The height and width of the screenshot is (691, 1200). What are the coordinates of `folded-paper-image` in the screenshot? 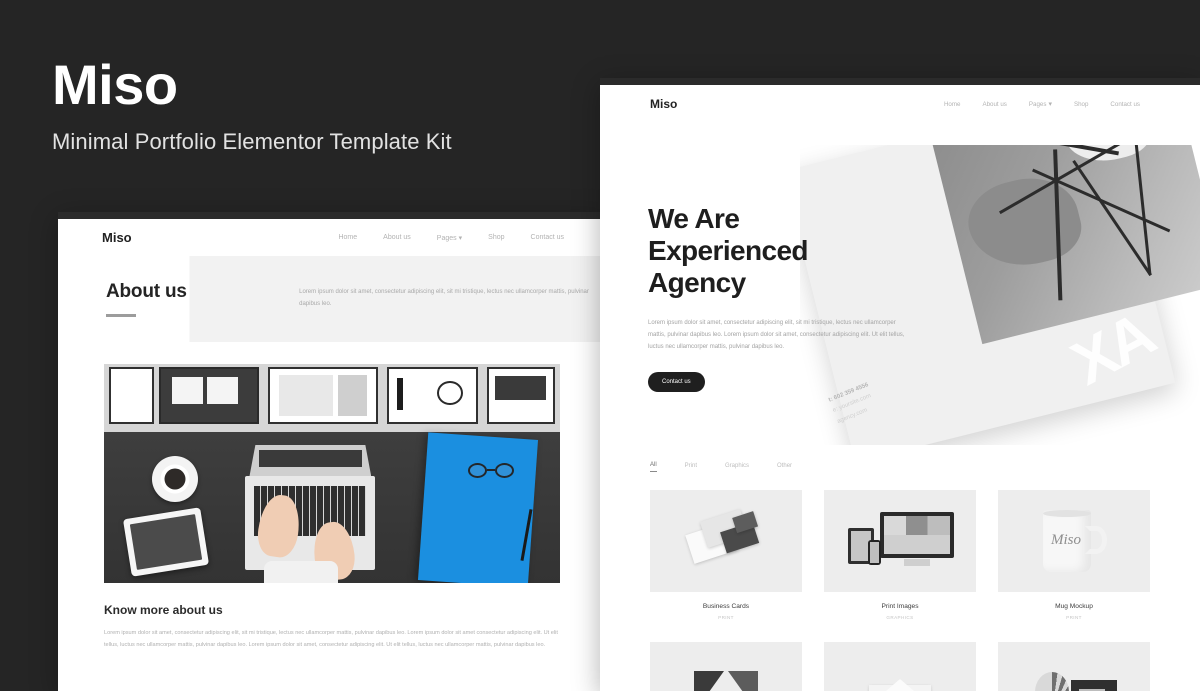 It's located at (726, 681).